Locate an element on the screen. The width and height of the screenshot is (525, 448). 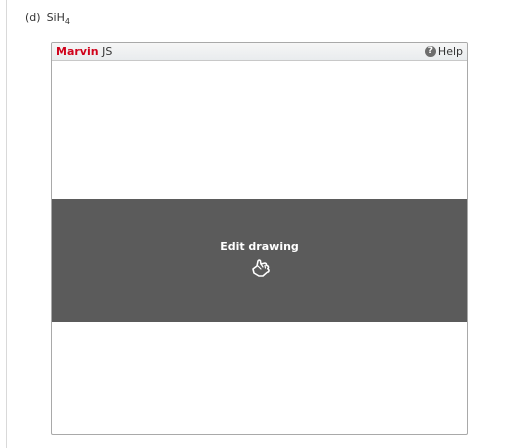
pointing-hand-icon is located at coordinates (261, 268).